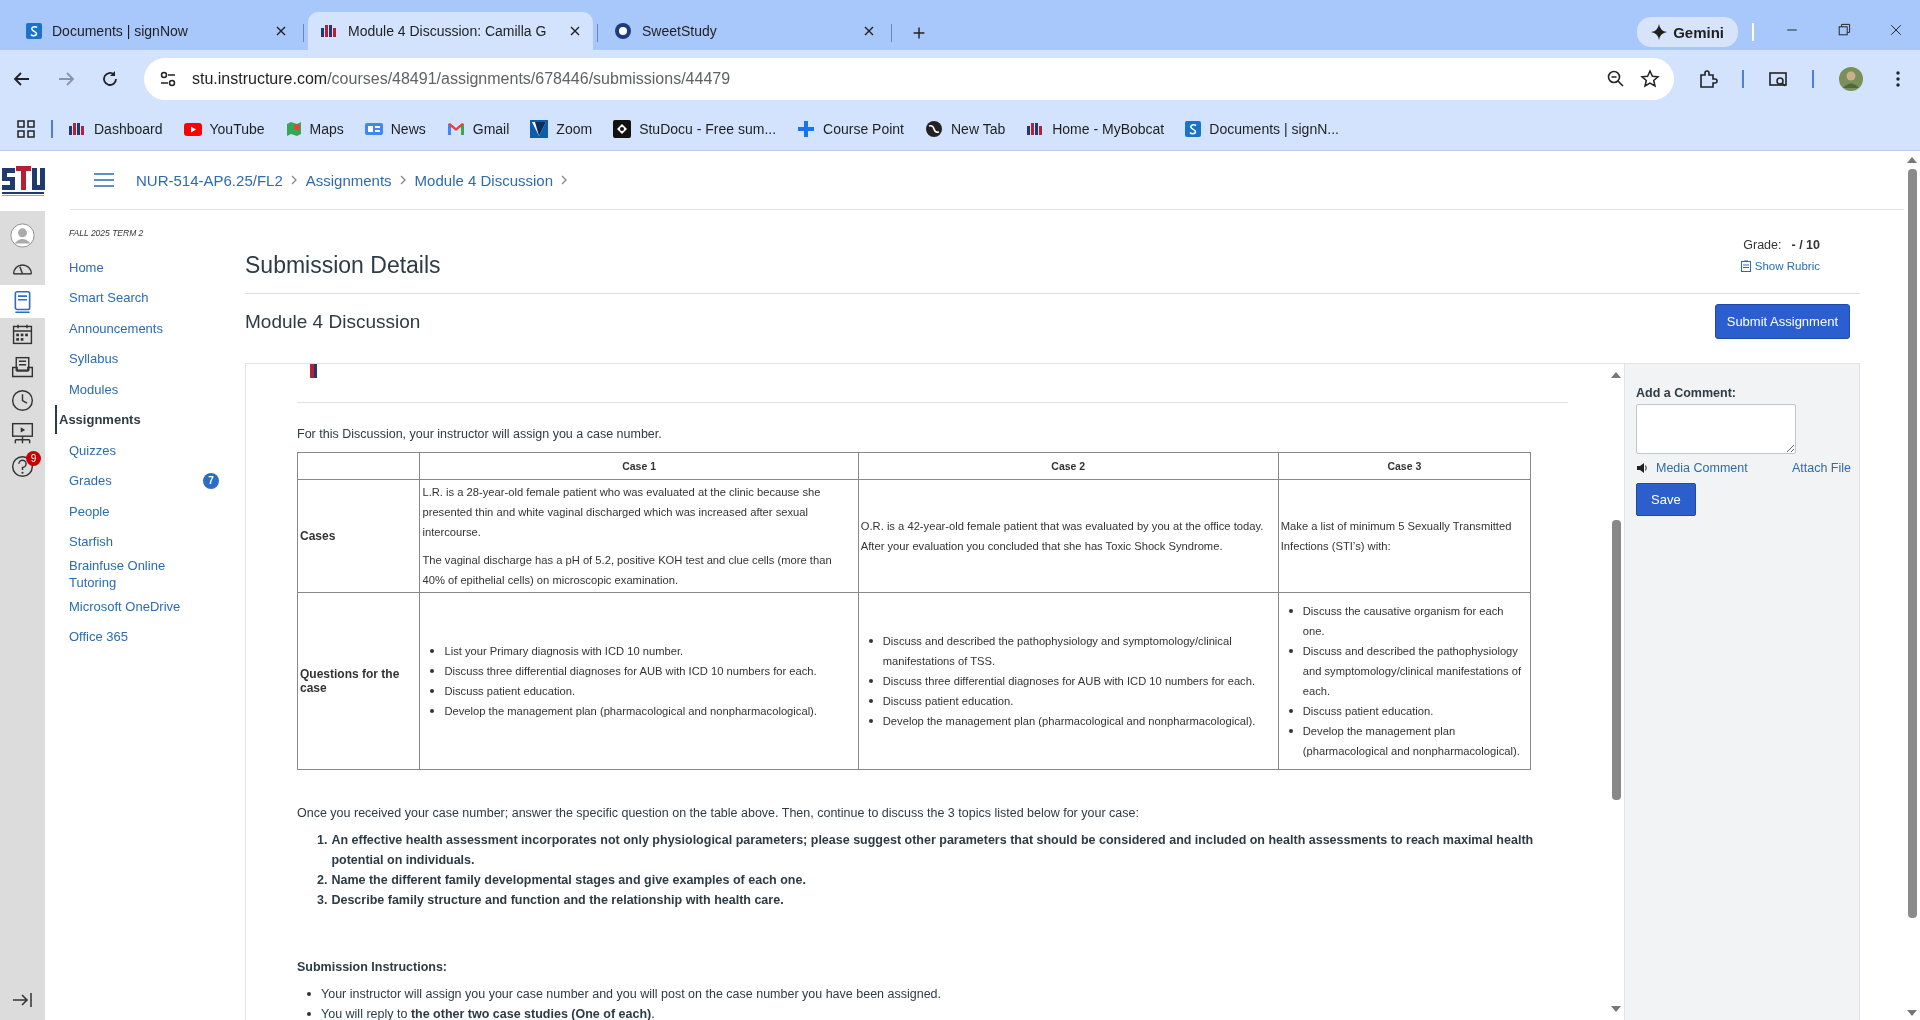  What do you see at coordinates (102, 298) in the screenshot?
I see `course-nav-link: Smart Search` at bounding box center [102, 298].